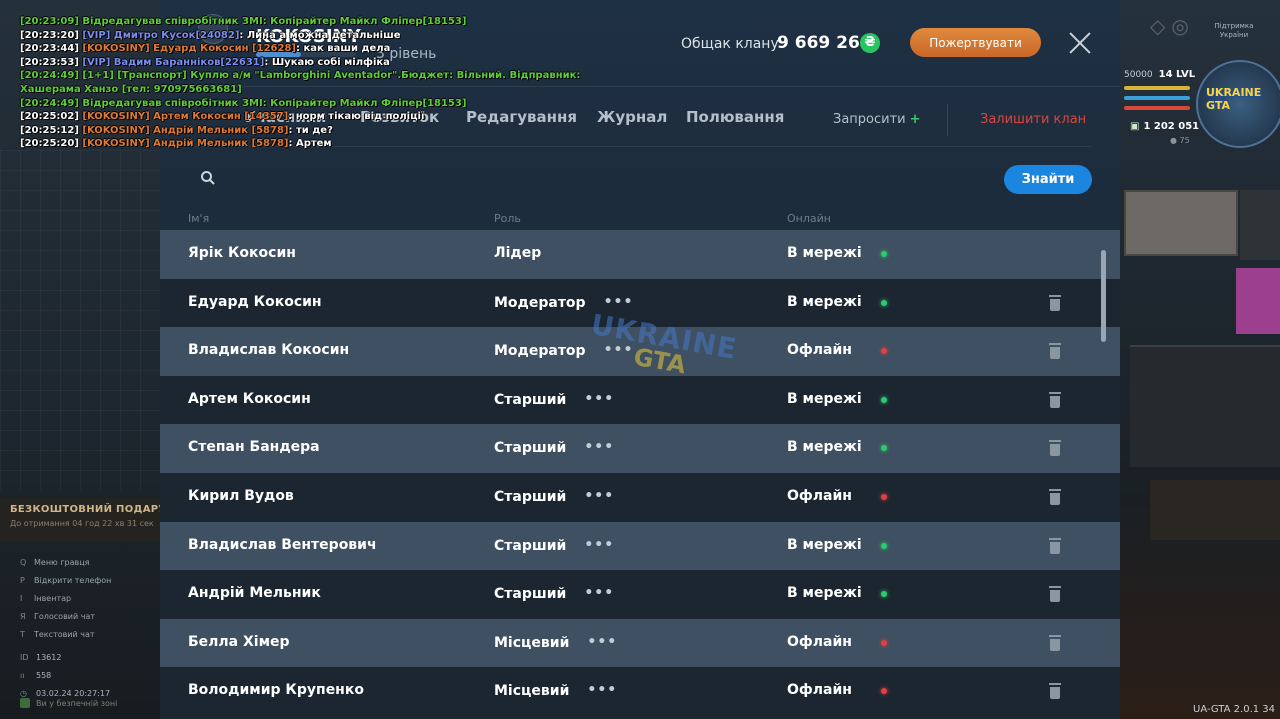  I want to click on table-row: Володимир Крупенко Місцевий ••• Офлайн, so click(640, 691).